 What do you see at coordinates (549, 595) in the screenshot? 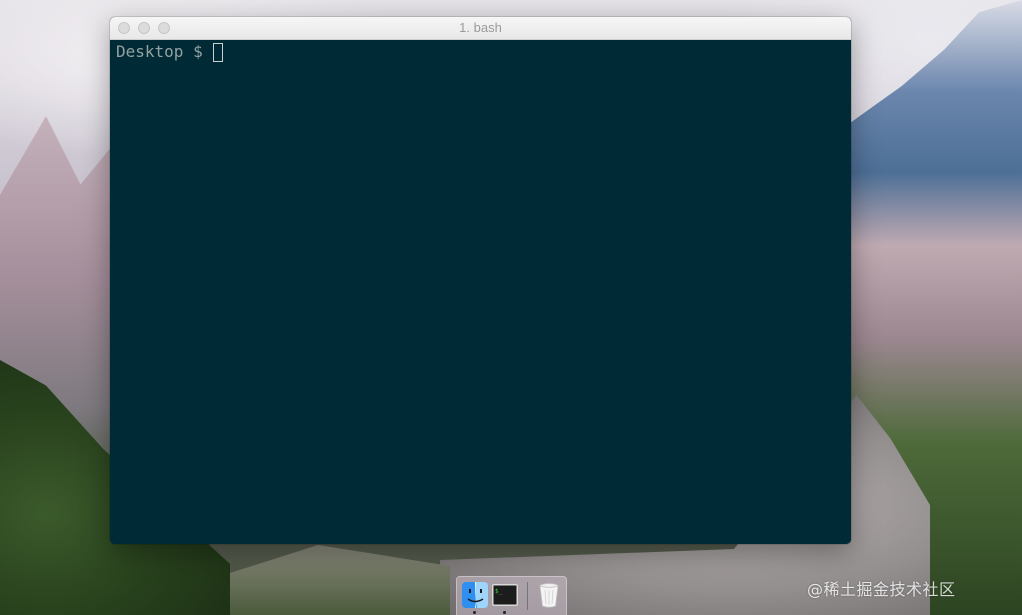
I see `trash-icon` at bounding box center [549, 595].